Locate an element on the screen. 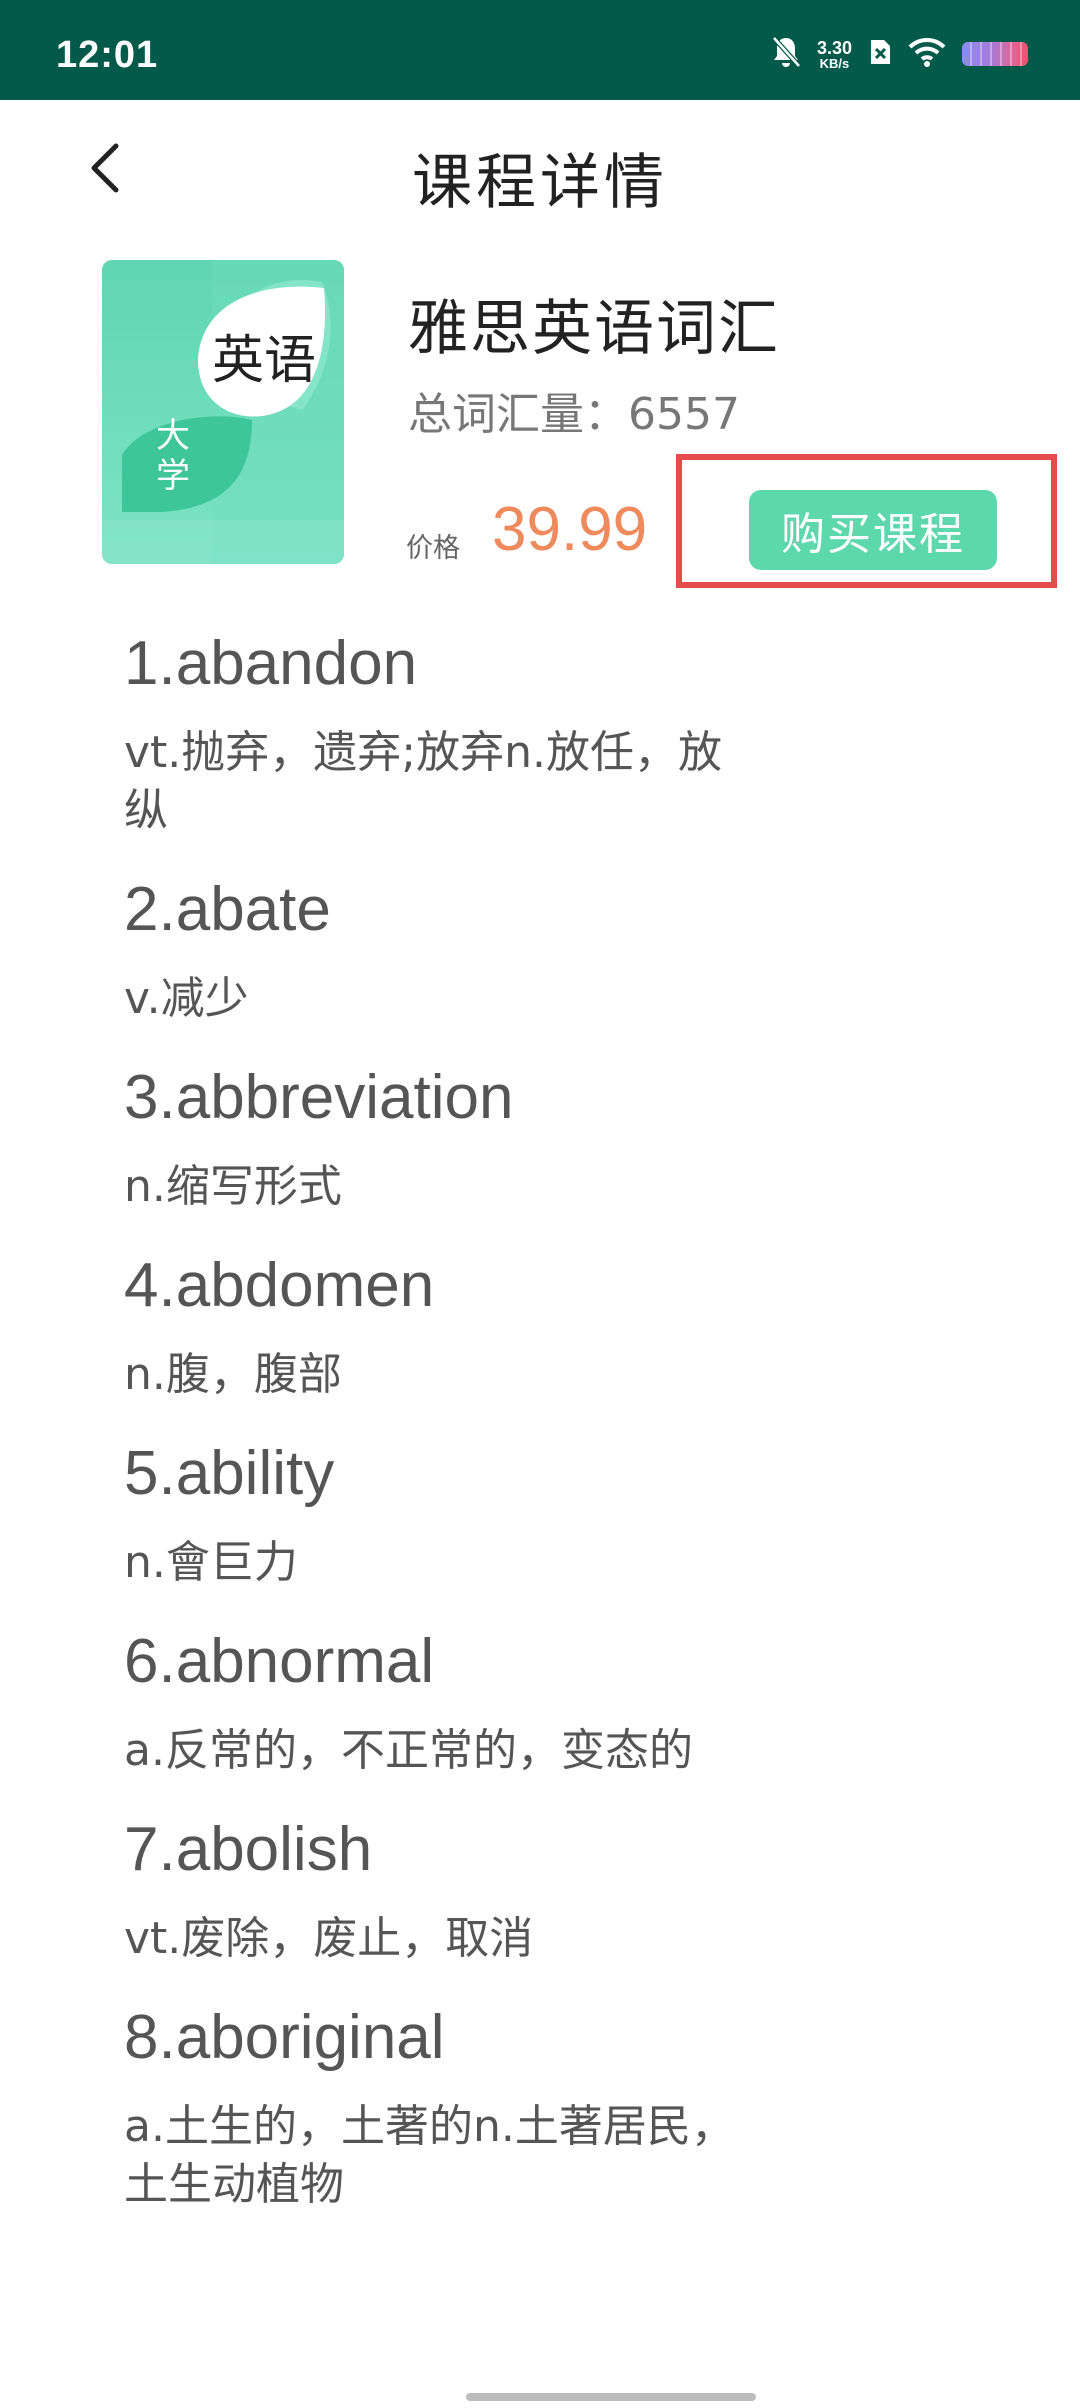  word-definition: vt.抛弃，遗弃;放弃n.放任，放纵 is located at coordinates (423, 781).